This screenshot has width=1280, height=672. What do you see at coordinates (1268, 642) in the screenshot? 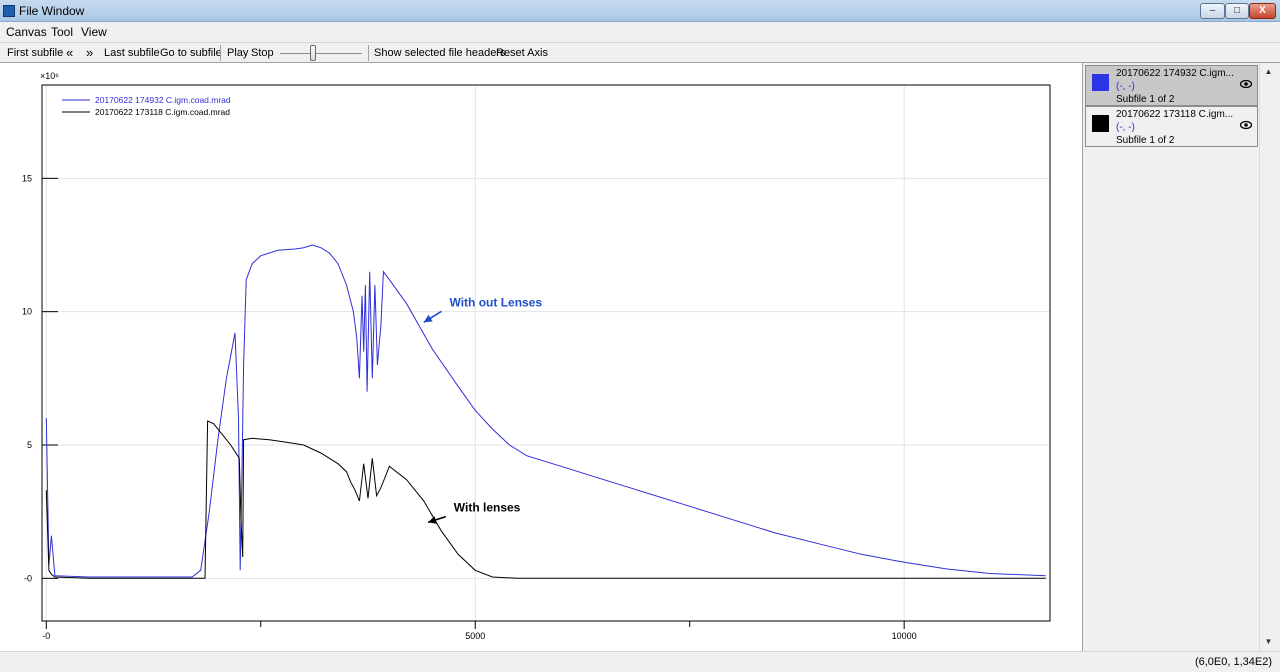
I see `scroll-down-icon: ▼` at bounding box center [1268, 642].